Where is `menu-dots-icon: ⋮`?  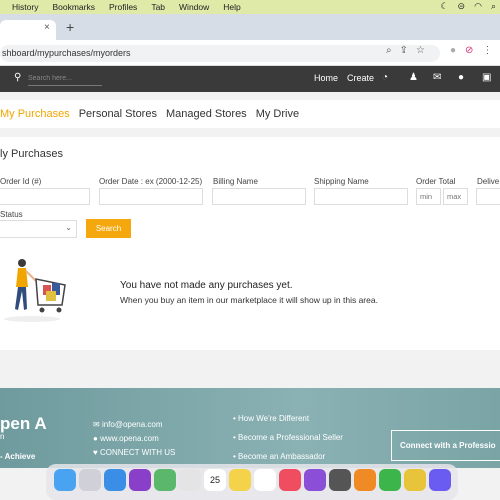
menu-dots-icon: ⋮ is located at coordinates (487, 50).